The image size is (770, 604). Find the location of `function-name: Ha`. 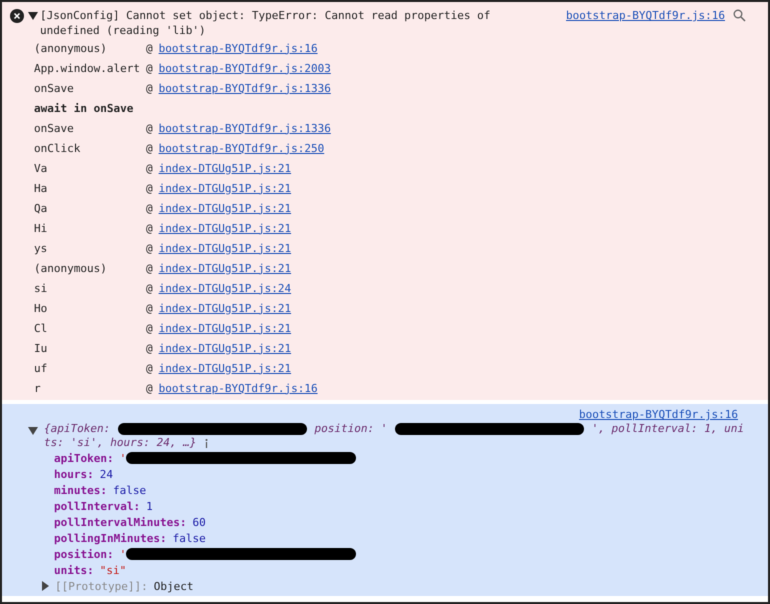

function-name: Ha is located at coordinates (41, 188).